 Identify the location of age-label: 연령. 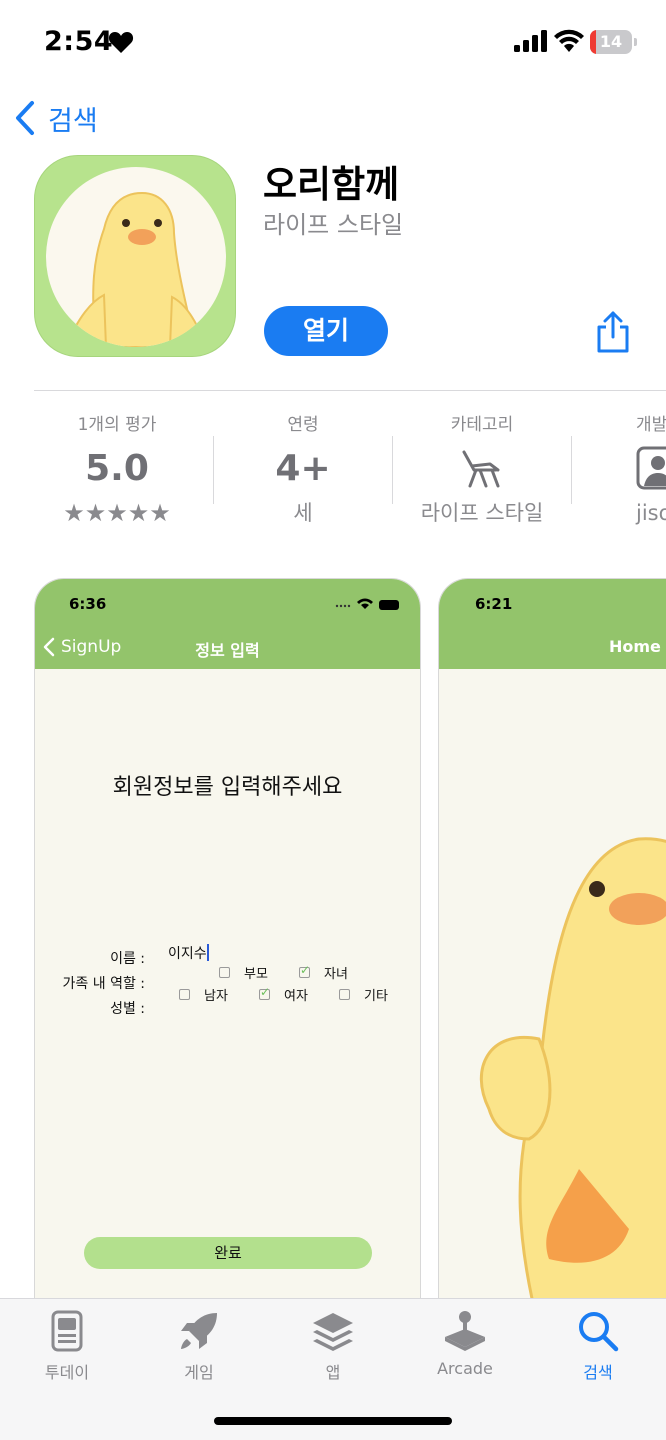
(303, 425).